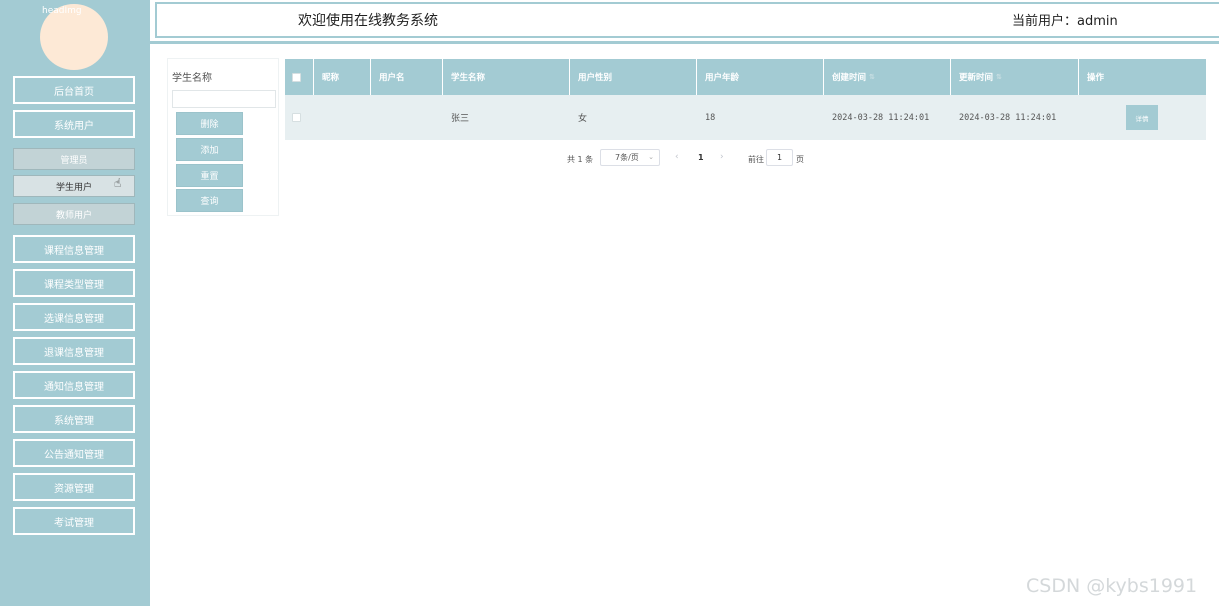  I want to click on student-name-input, so click(224, 99).